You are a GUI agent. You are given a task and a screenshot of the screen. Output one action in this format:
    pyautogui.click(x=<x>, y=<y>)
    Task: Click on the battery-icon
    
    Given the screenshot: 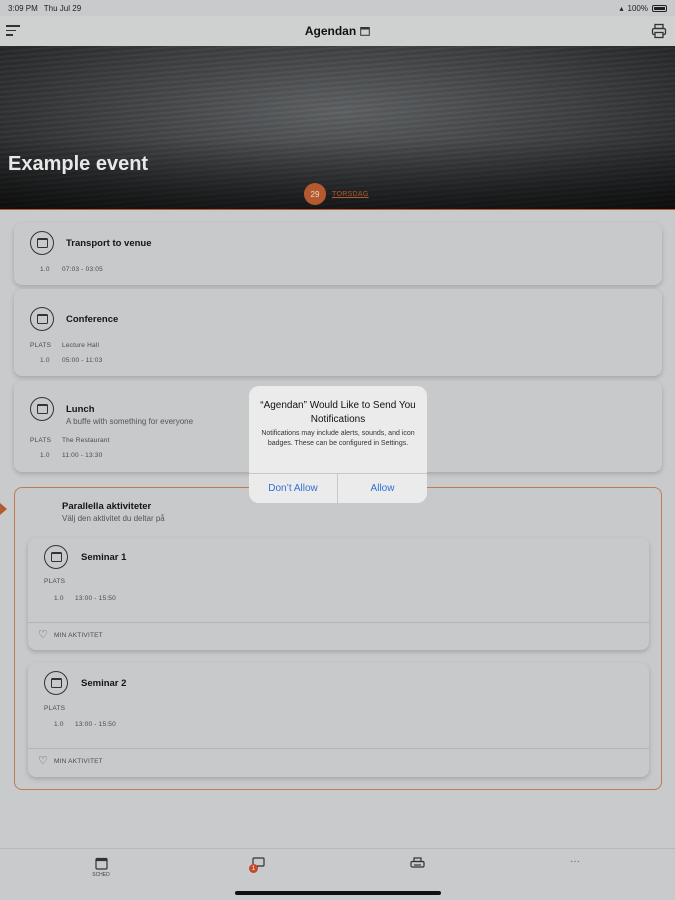 What is the action you would take?
    pyautogui.click(x=659, y=8)
    